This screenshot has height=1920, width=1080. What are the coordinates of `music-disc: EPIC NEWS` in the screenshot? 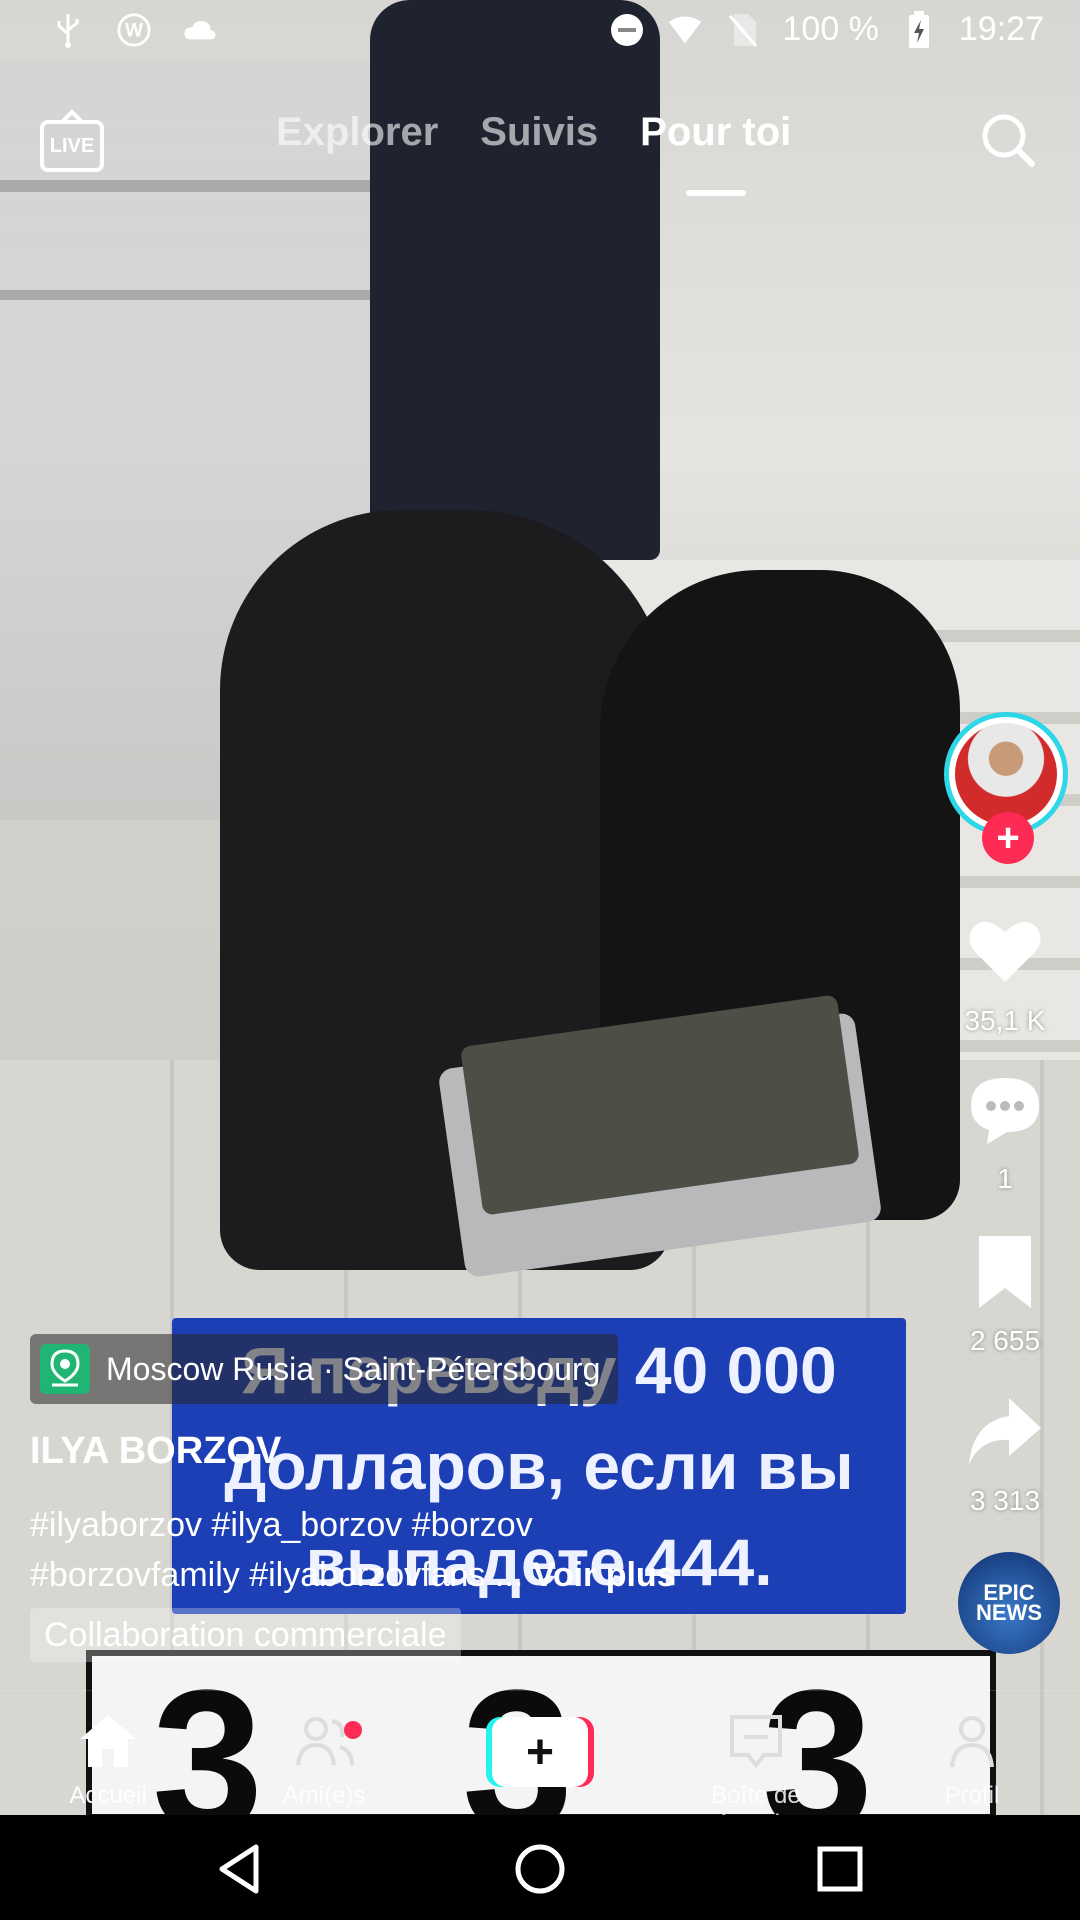 It's located at (1009, 1603).